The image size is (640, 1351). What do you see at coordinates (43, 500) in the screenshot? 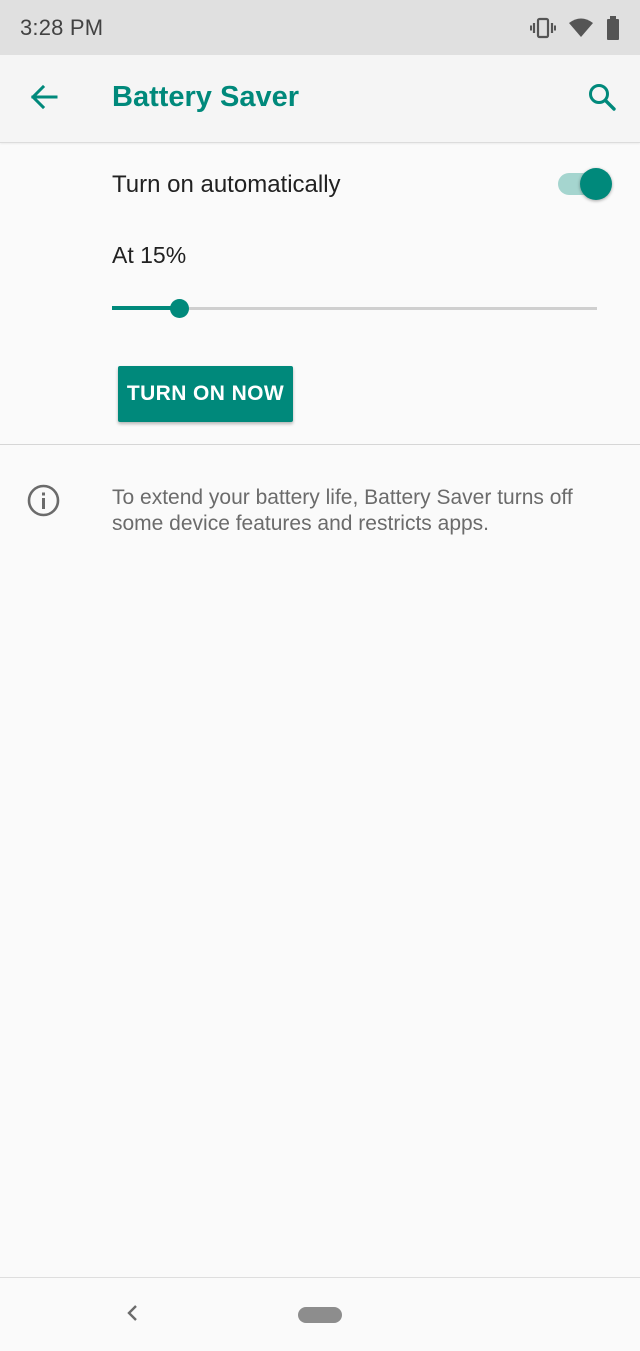
I see `info-icon` at bounding box center [43, 500].